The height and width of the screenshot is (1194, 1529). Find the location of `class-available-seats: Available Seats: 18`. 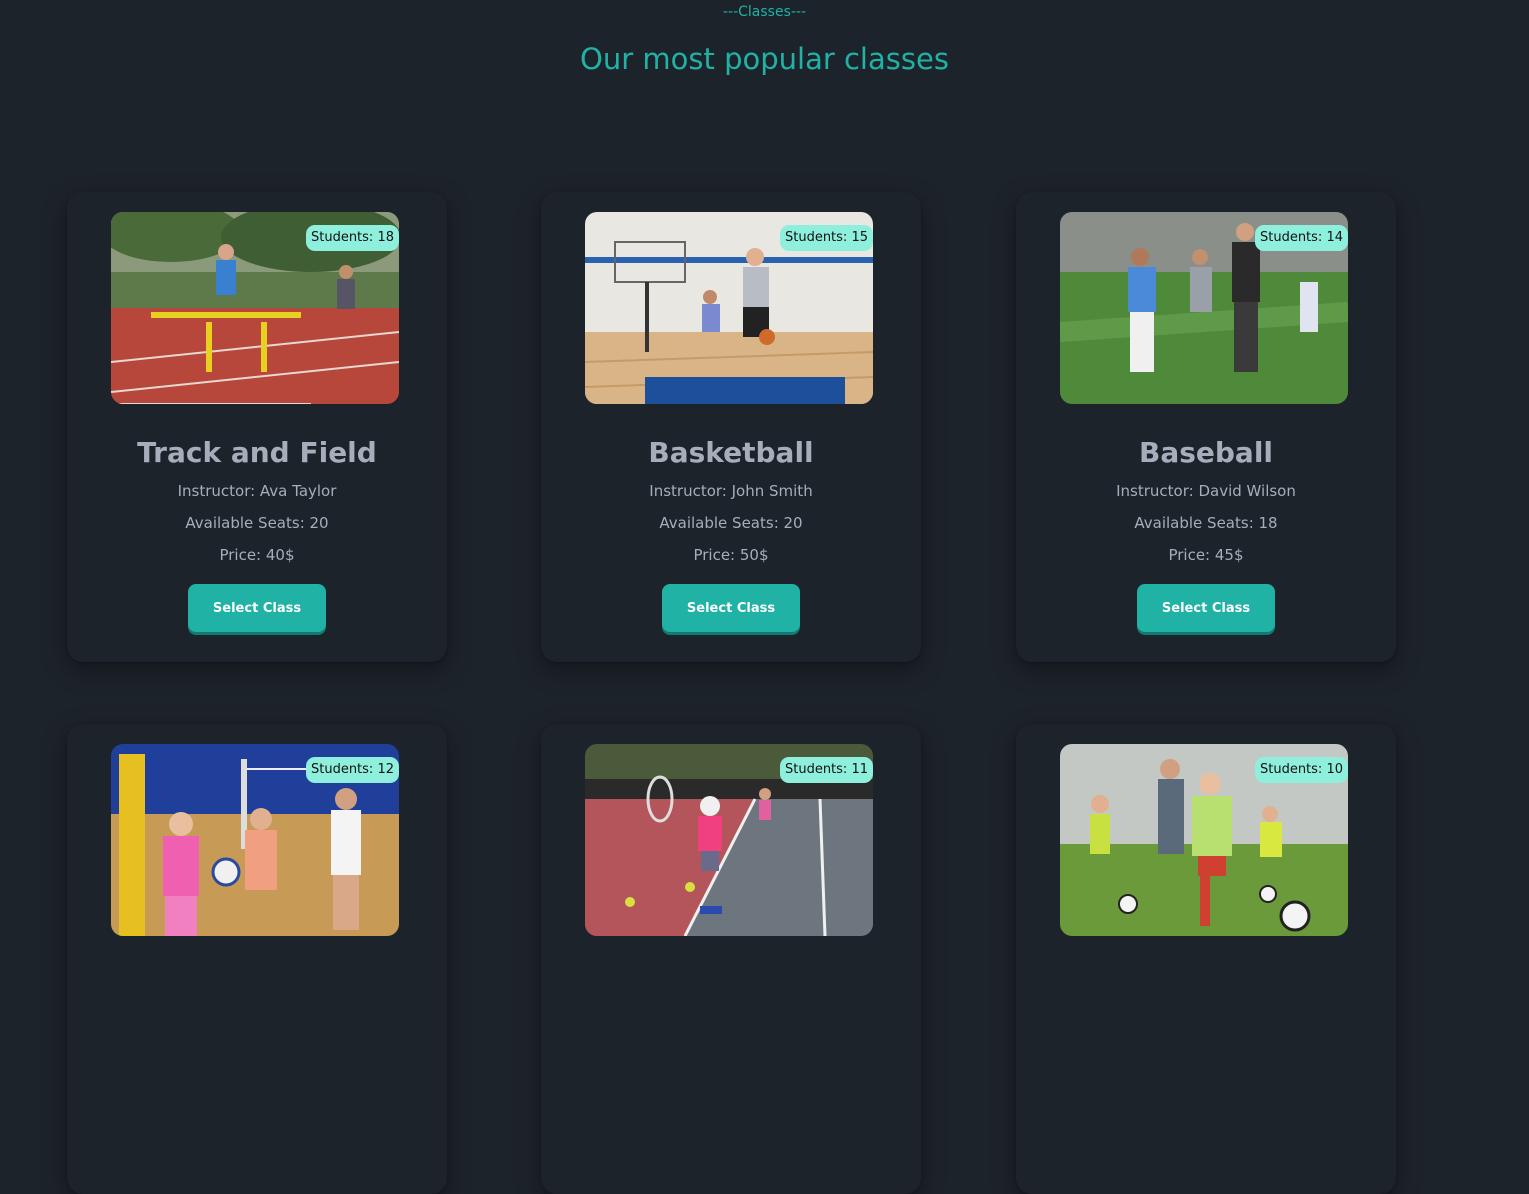

class-available-seats: Available Seats: 18 is located at coordinates (1206, 523).